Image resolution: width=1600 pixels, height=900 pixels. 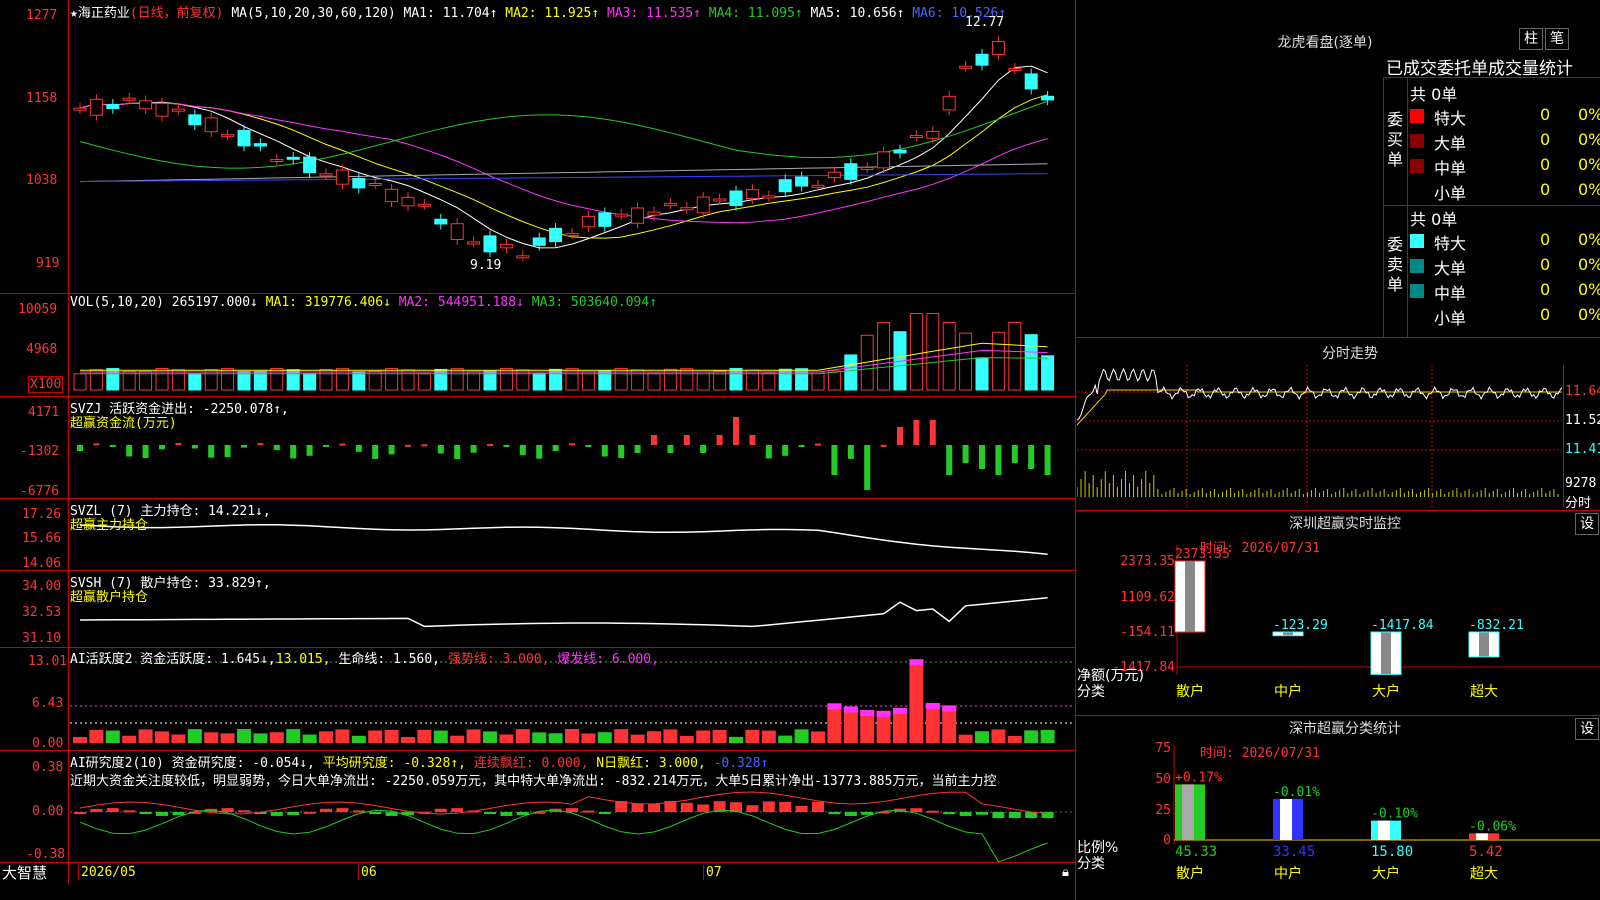 I want to click on tick-mode-button: 笔, so click(x=1557, y=39).